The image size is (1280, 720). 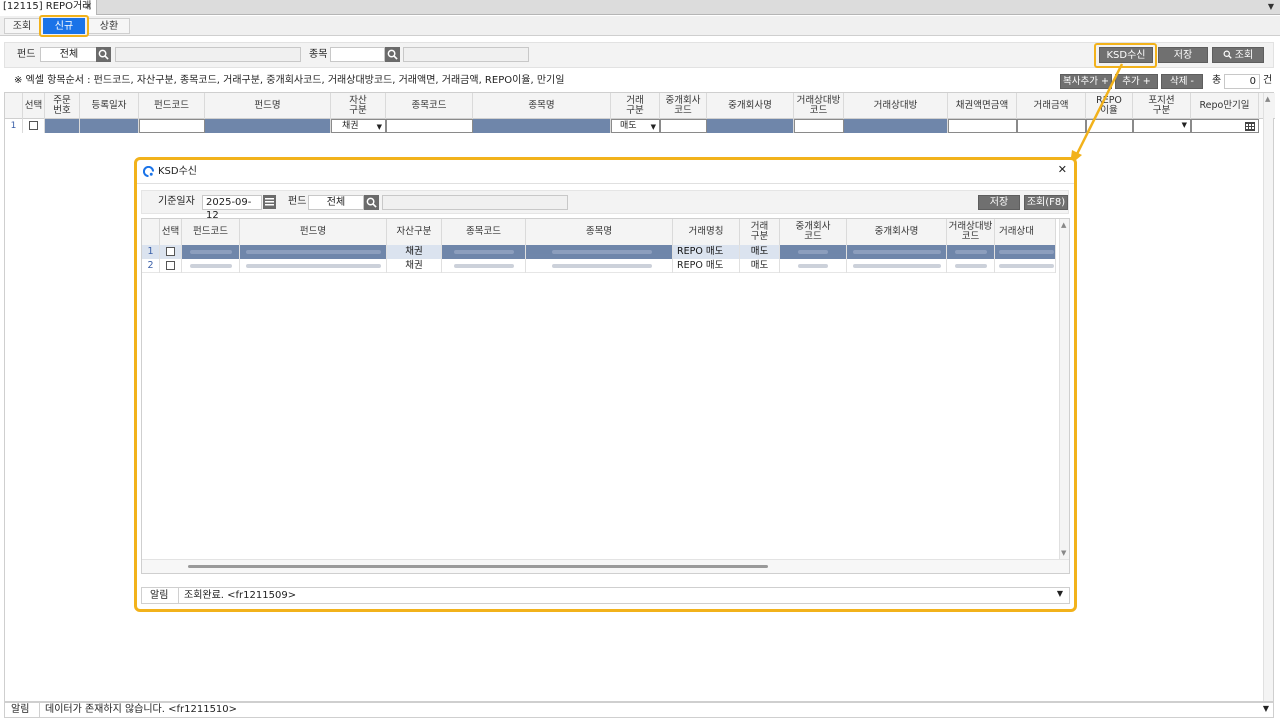 What do you see at coordinates (484, 266) in the screenshot?
I see `item-code-cell` at bounding box center [484, 266].